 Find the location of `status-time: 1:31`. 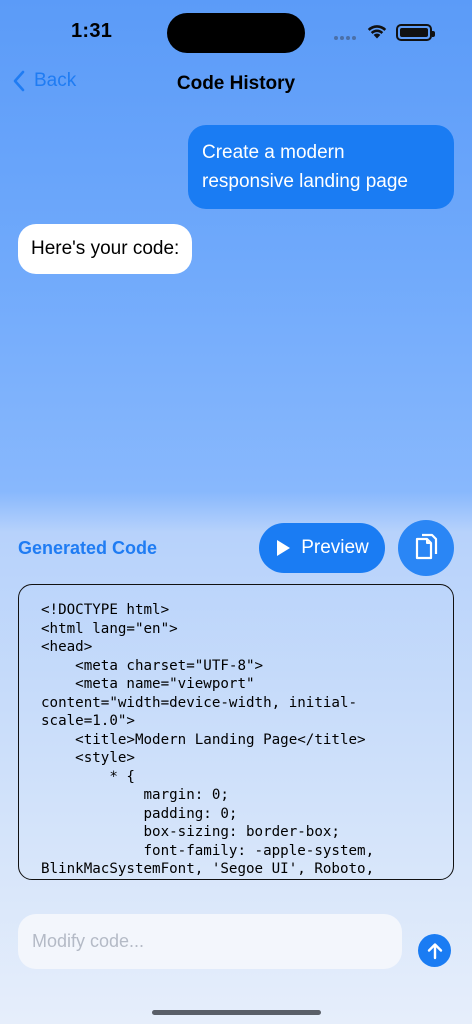

status-time: 1:31 is located at coordinates (92, 31).